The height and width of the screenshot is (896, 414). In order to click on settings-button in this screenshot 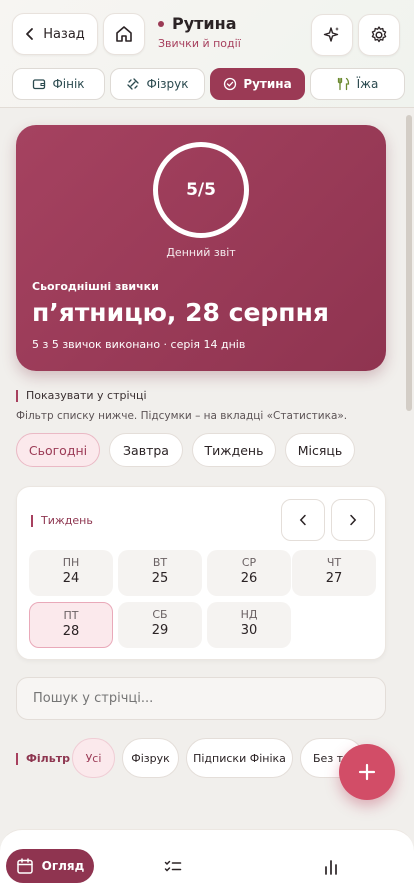, I will do `click(379, 35)`.